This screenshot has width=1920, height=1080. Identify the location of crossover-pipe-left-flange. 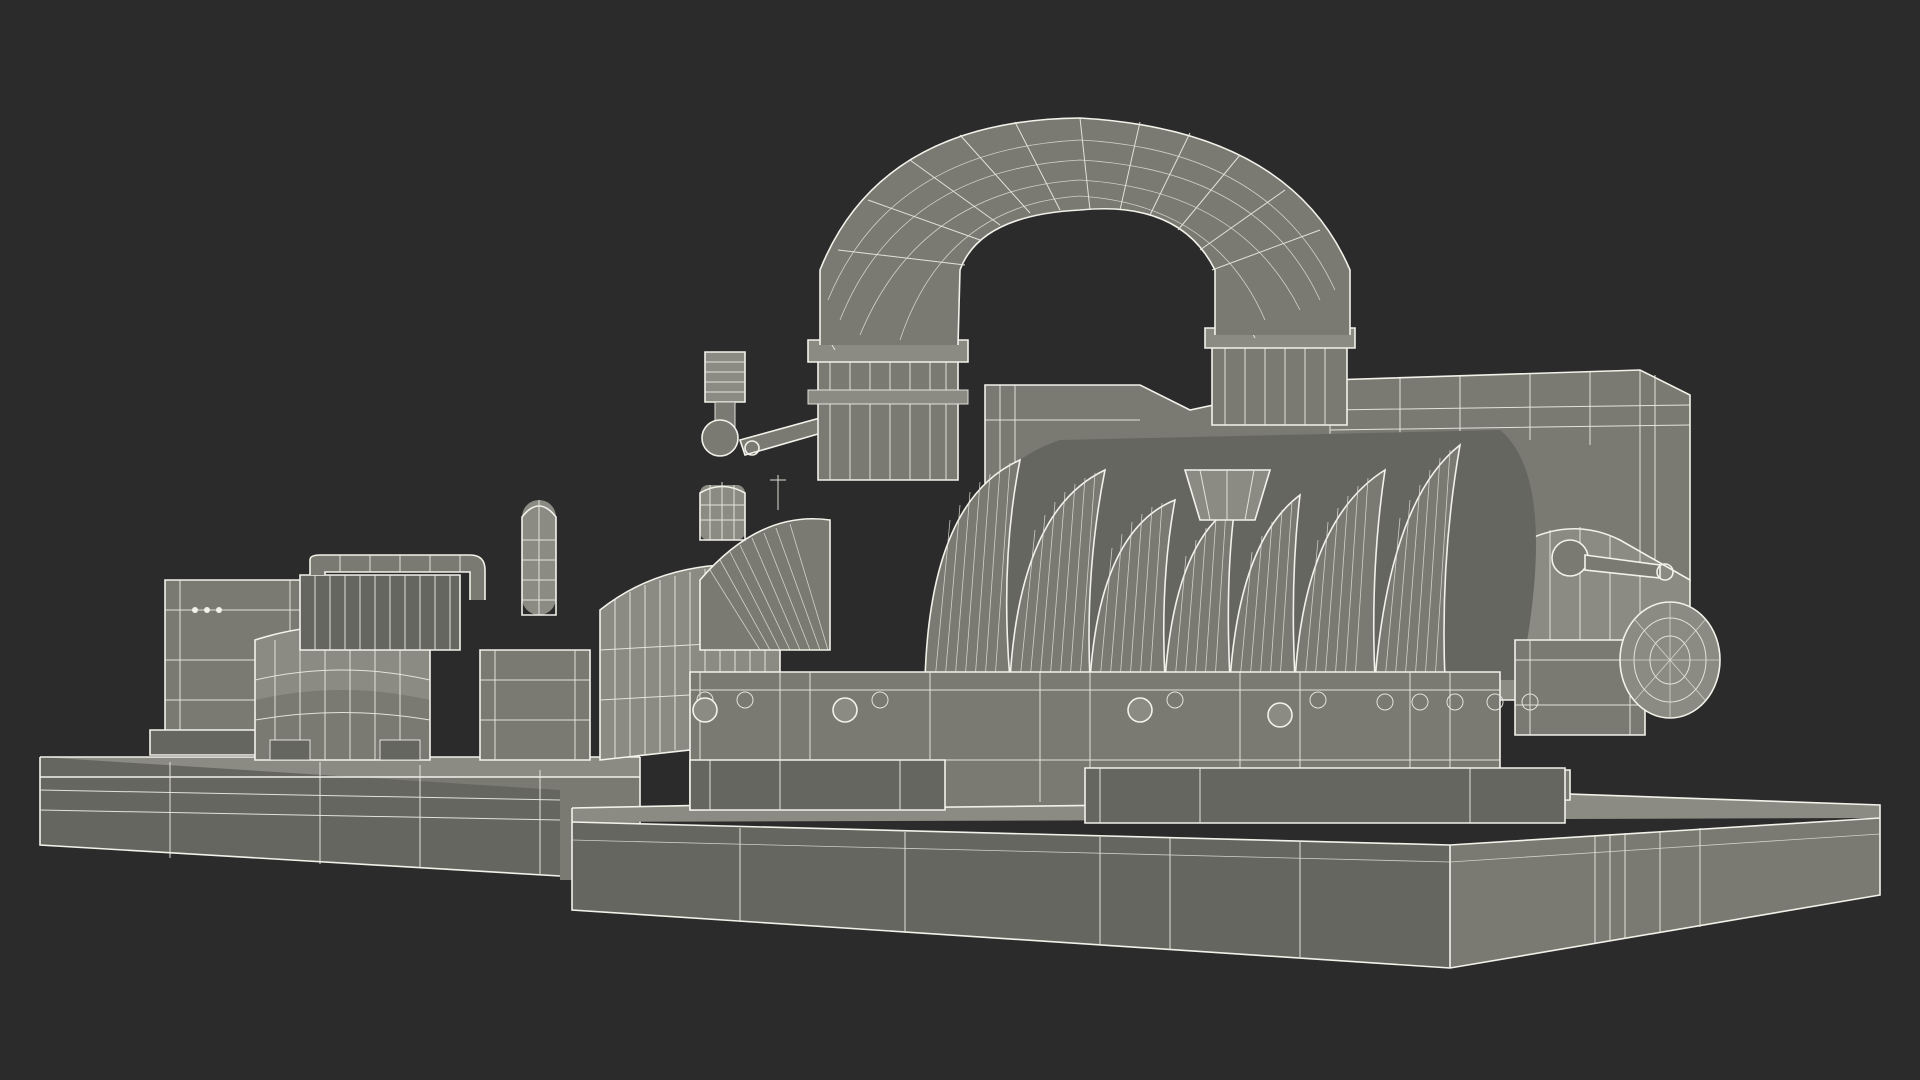
(888, 402).